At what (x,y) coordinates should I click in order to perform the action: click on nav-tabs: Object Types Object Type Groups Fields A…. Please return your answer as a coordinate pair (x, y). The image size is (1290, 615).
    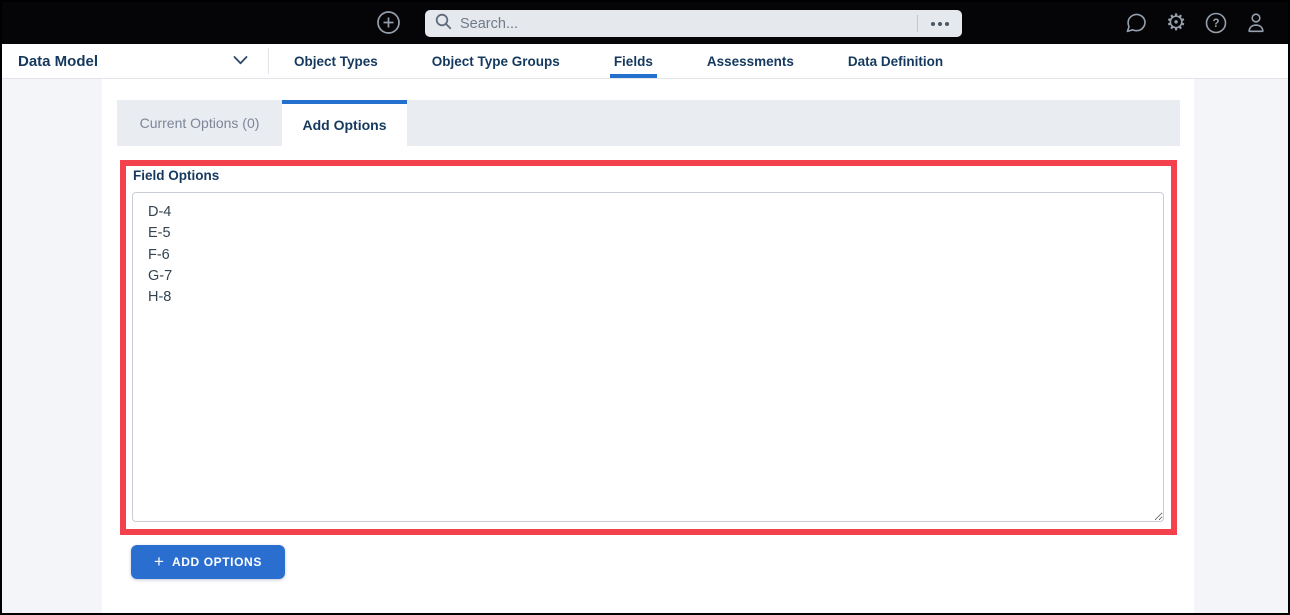
    Looking at the image, I should click on (618, 61).